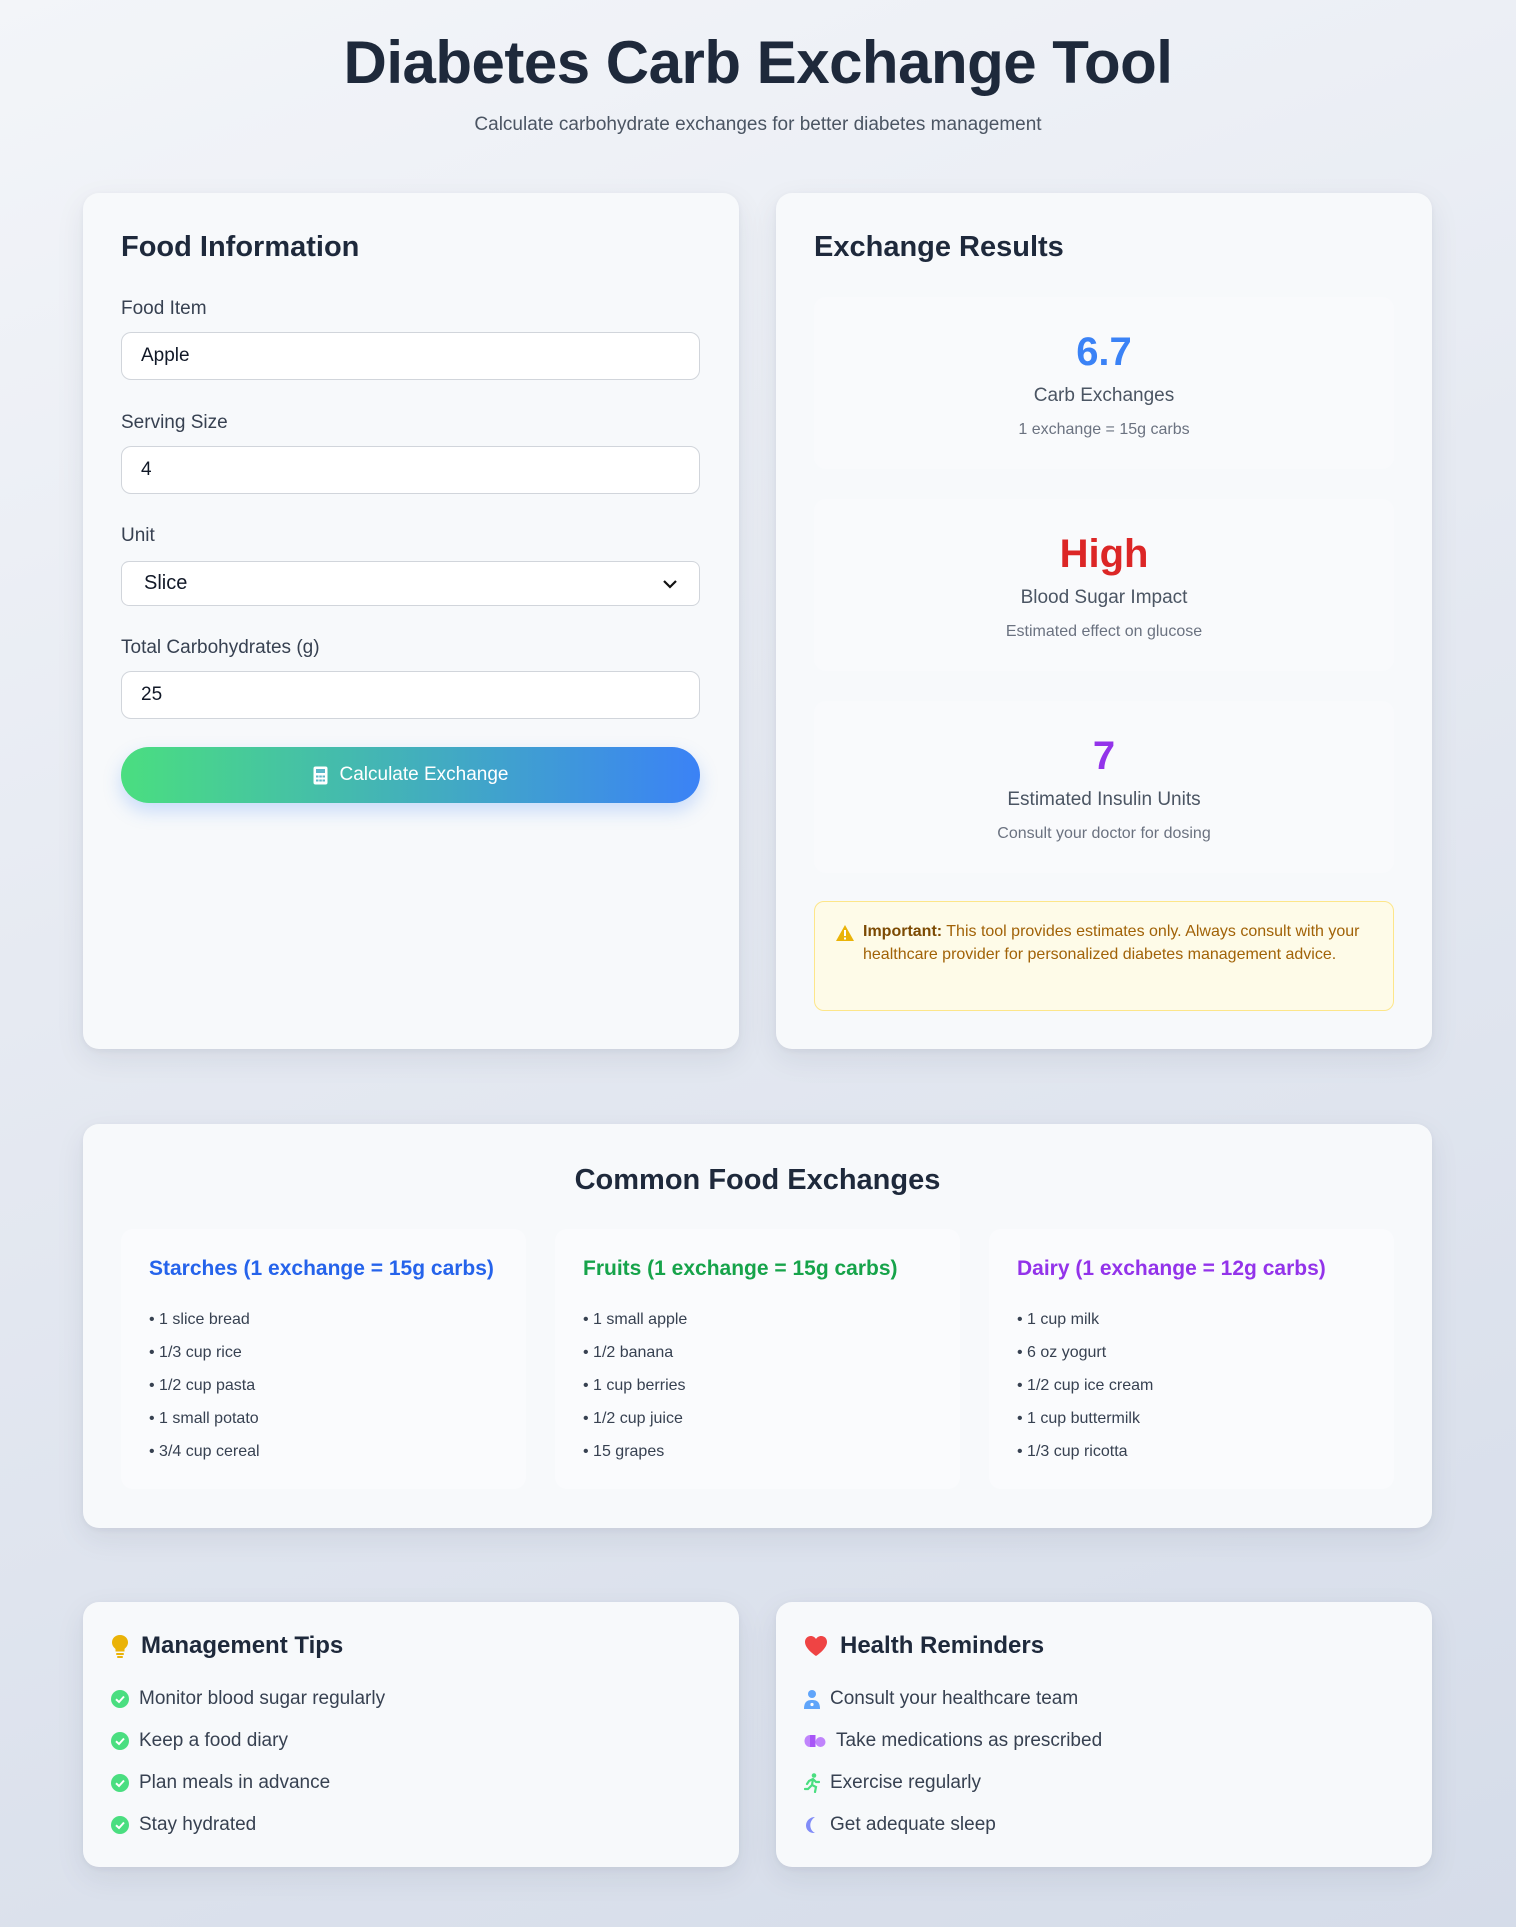 The width and height of the screenshot is (1516, 1927). What do you see at coordinates (812, 1783) in the screenshot?
I see `running-icon` at bounding box center [812, 1783].